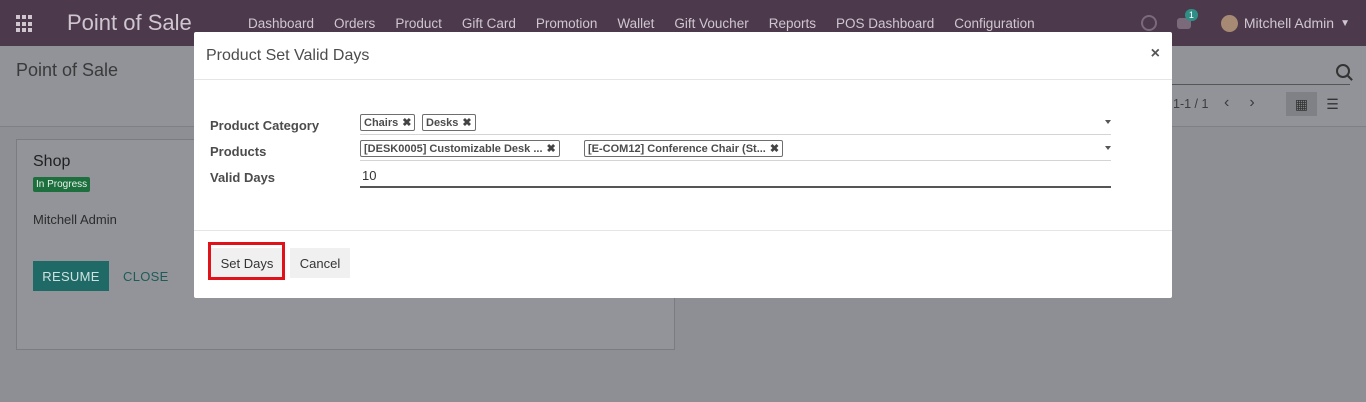 This screenshot has width=1366, height=402. I want to click on close-icon: ×, so click(1155, 54).